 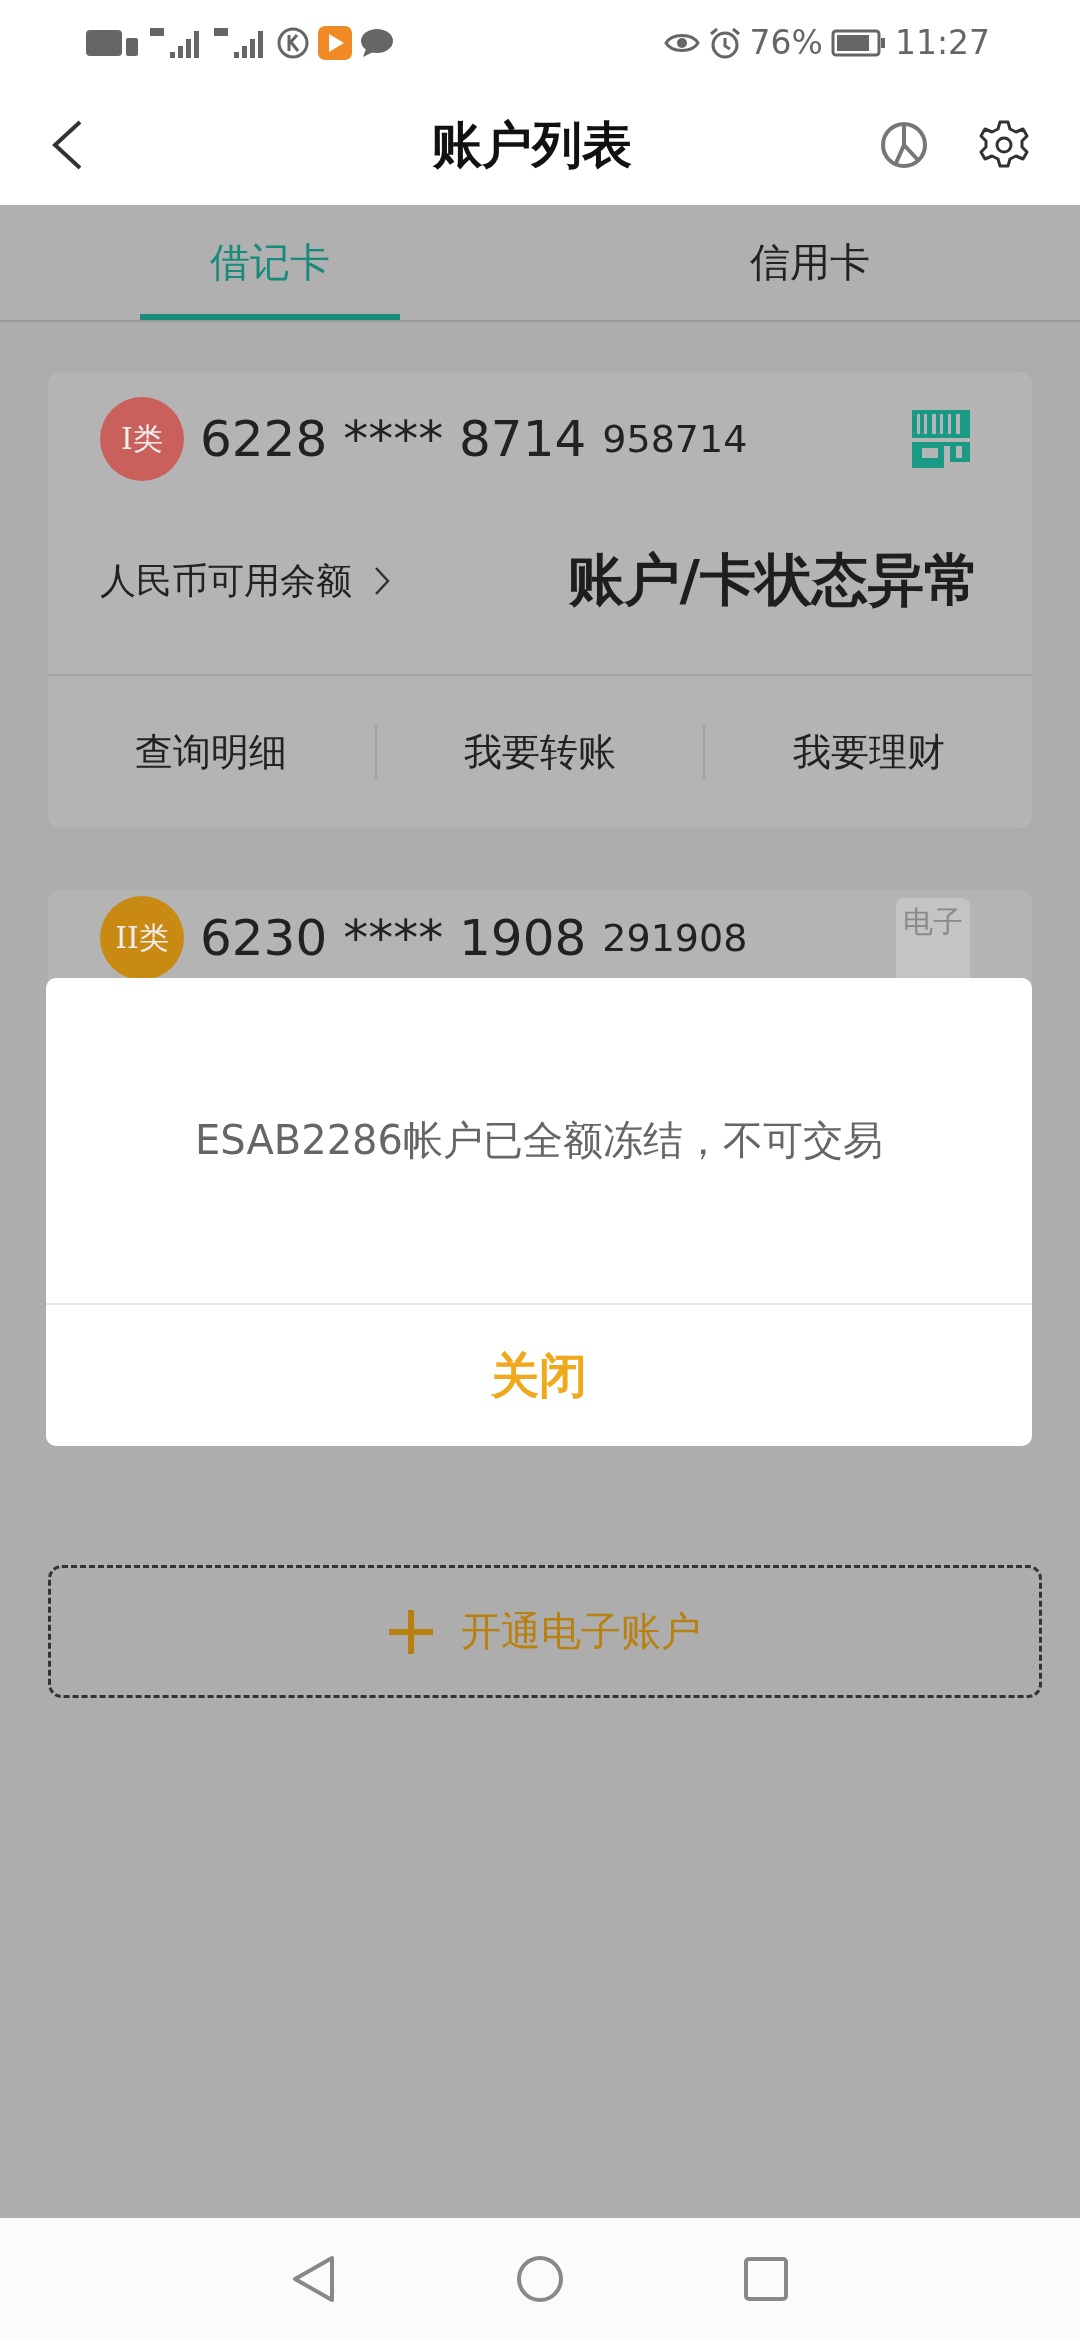 I want to click on action-button: 查询明细, so click(x=211, y=752).